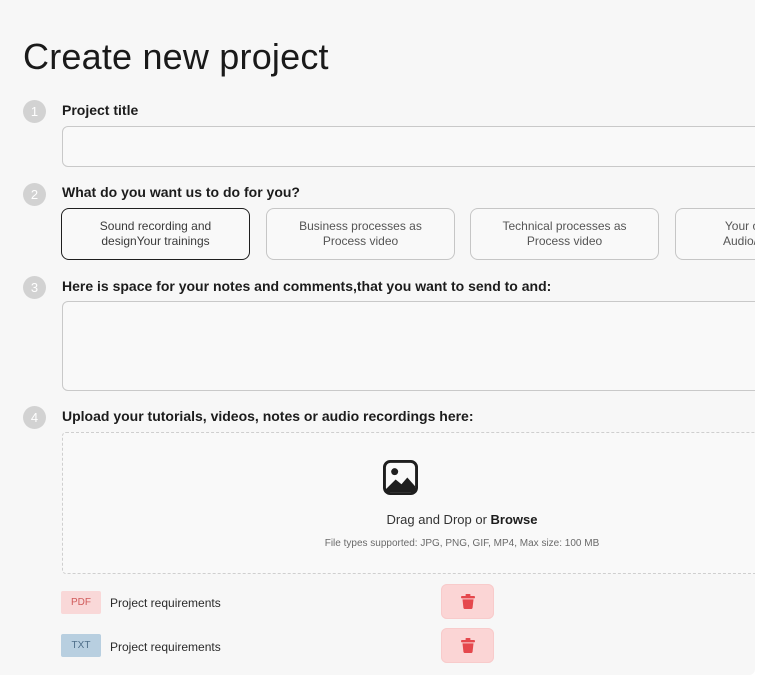 The height and width of the screenshot is (681, 761). I want to click on option-label: Business processes as Process video, so click(360, 233).